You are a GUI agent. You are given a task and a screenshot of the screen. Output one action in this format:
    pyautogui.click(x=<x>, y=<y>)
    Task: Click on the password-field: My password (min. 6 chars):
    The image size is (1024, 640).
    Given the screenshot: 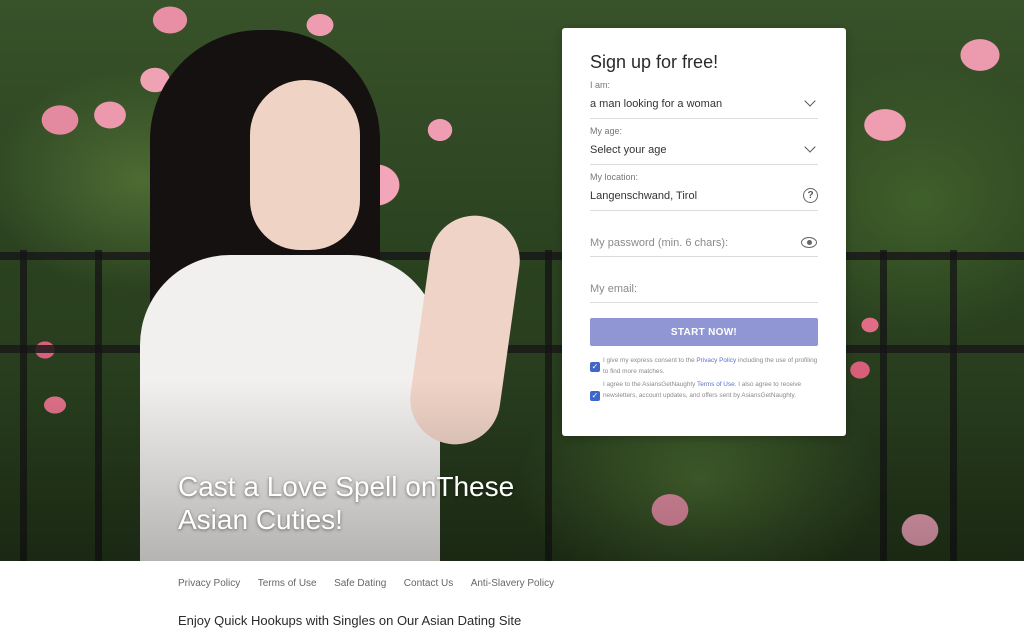 What is the action you would take?
    pyautogui.click(x=704, y=237)
    